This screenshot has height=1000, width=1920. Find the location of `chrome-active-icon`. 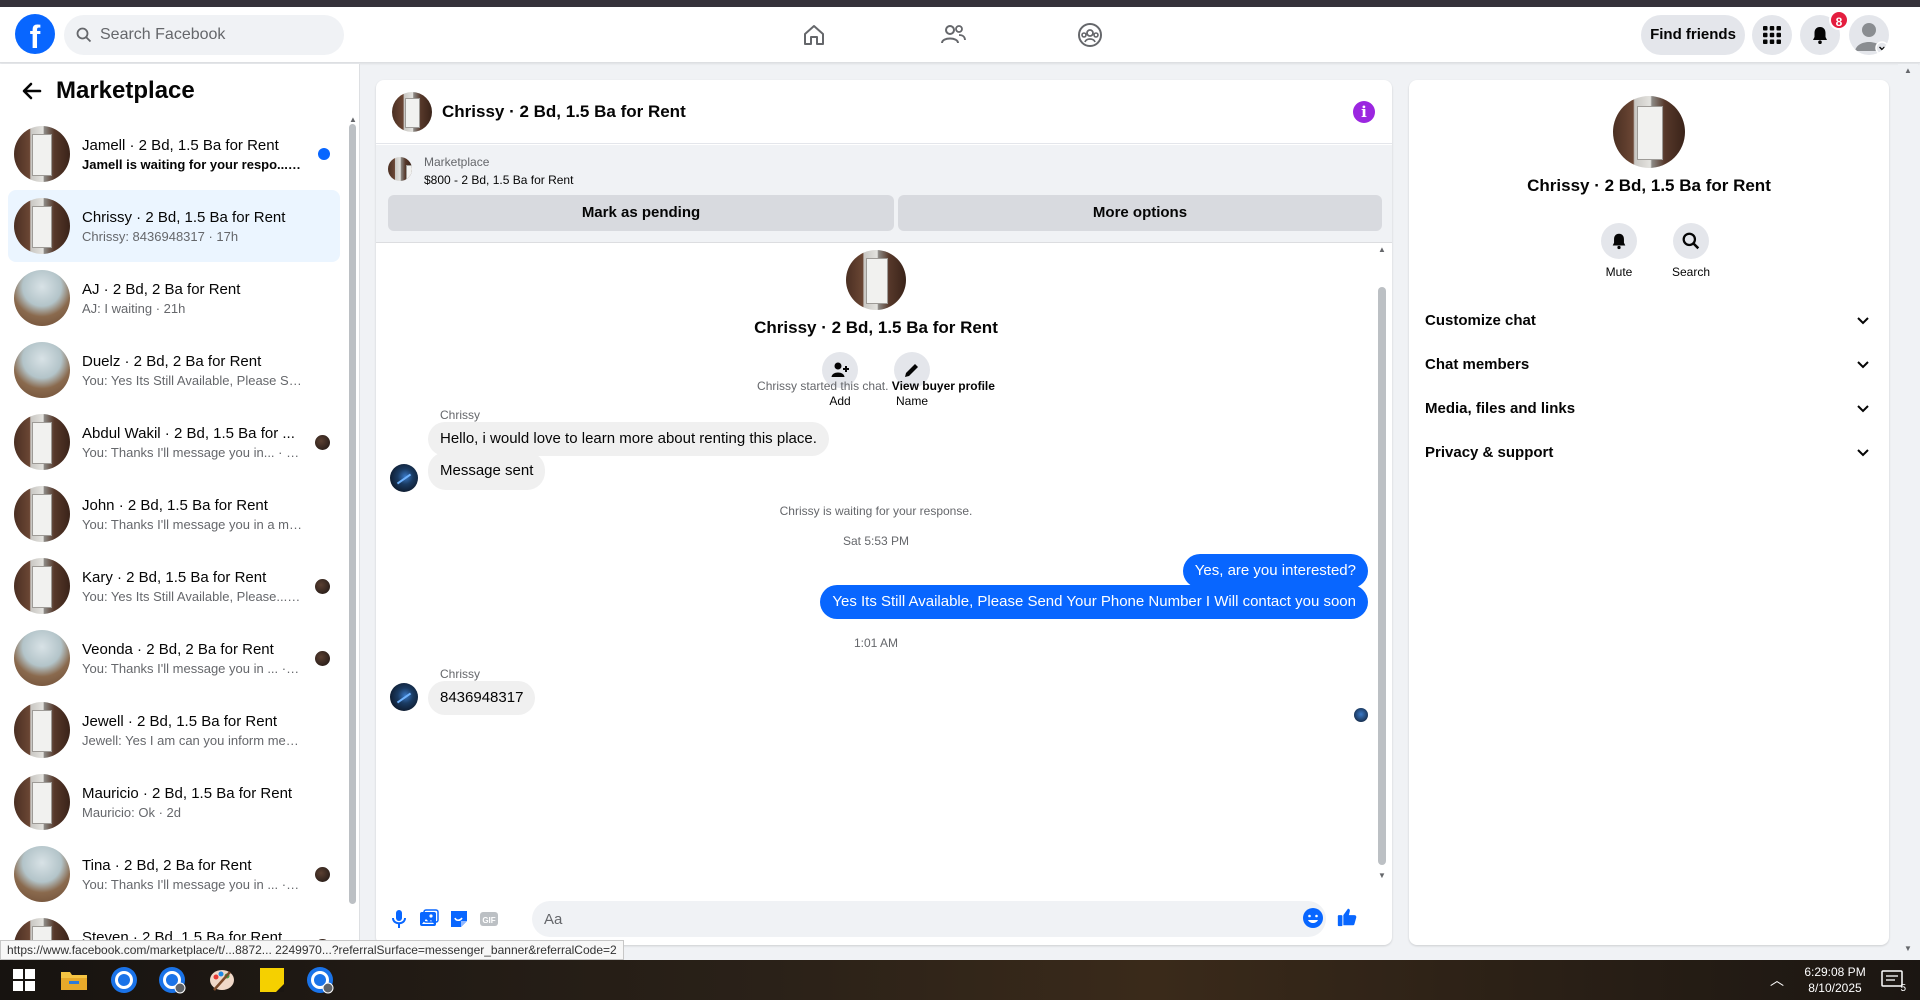

chrome-active-icon is located at coordinates (320, 980).